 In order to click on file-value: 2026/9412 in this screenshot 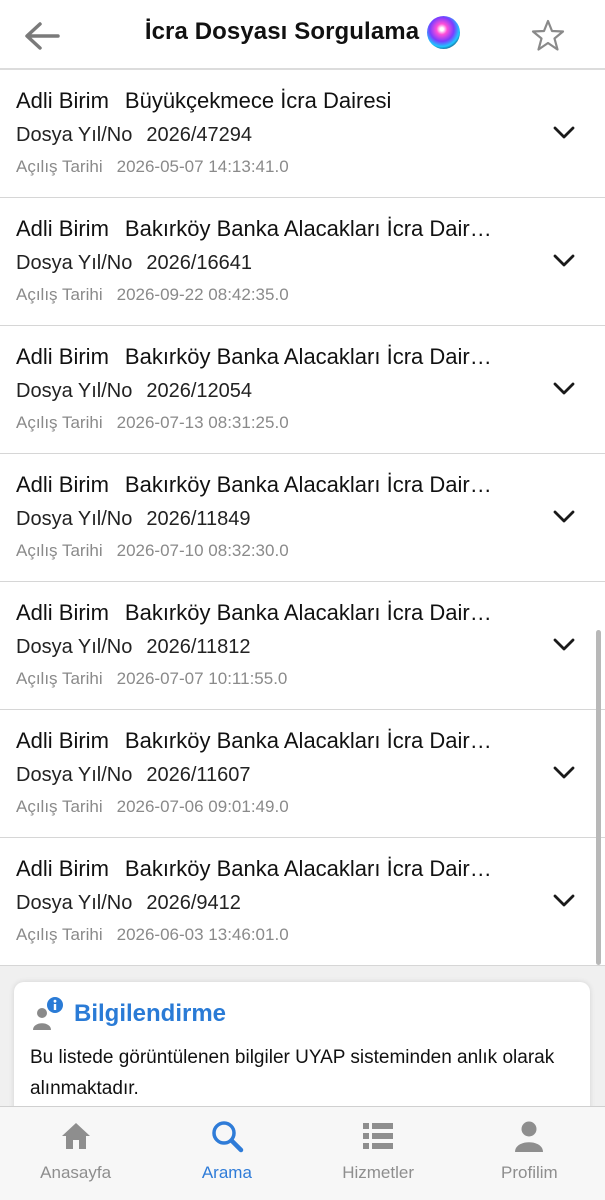, I will do `click(193, 903)`.